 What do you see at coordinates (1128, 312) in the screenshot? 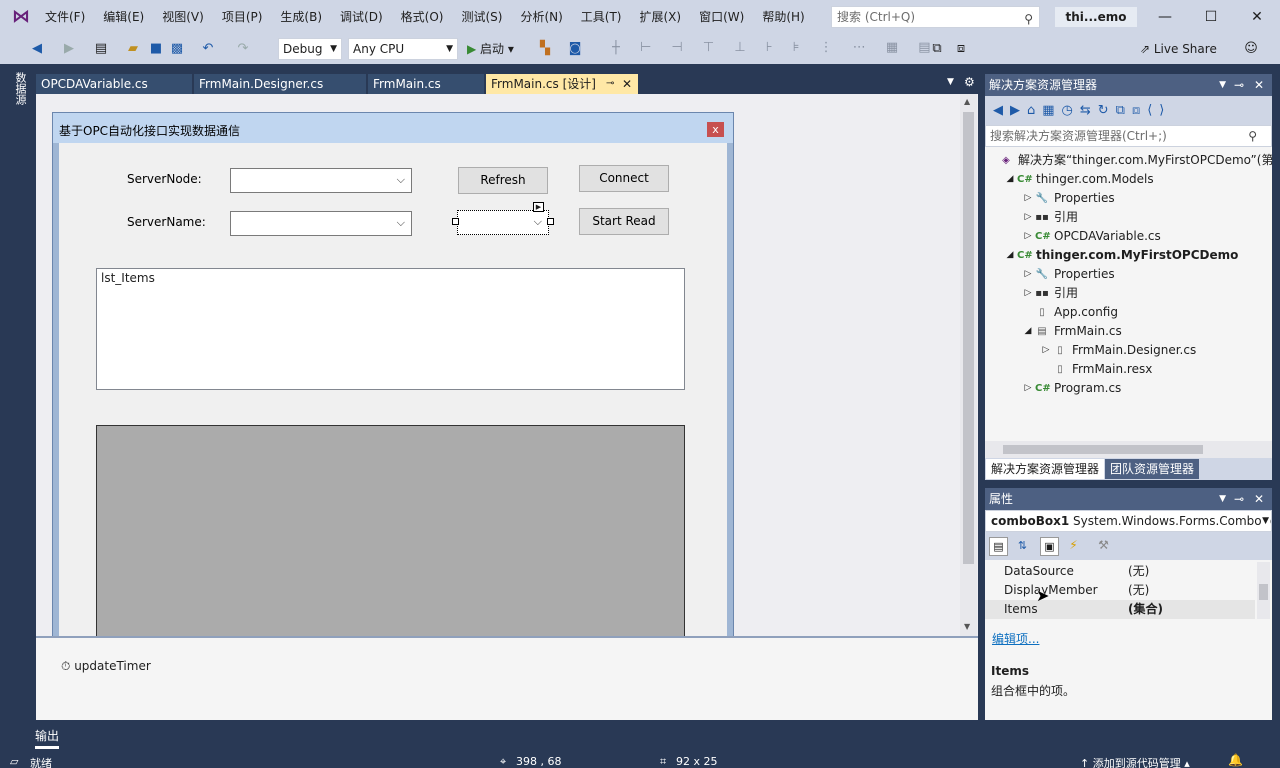
I see `tree-item: ▯ App.config` at bounding box center [1128, 312].